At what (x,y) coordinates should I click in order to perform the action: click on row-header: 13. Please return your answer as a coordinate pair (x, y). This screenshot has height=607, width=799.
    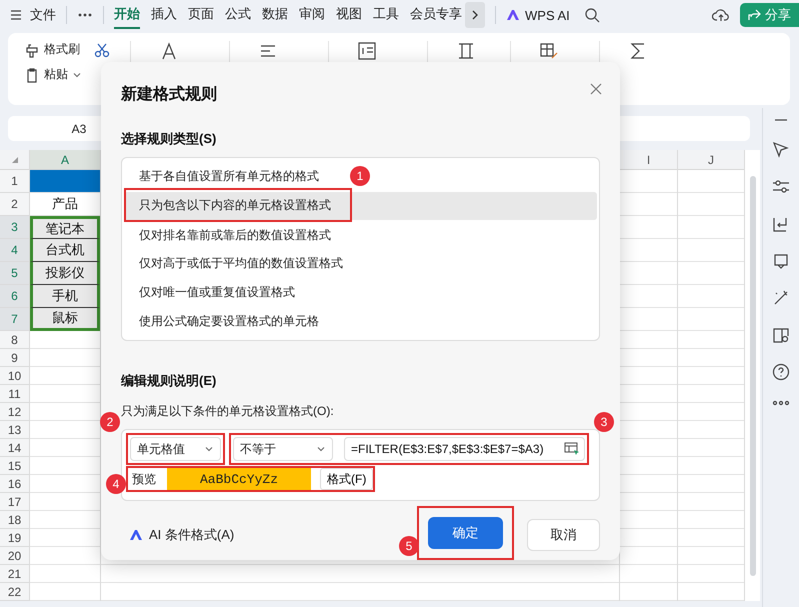
    Looking at the image, I should click on (14, 430).